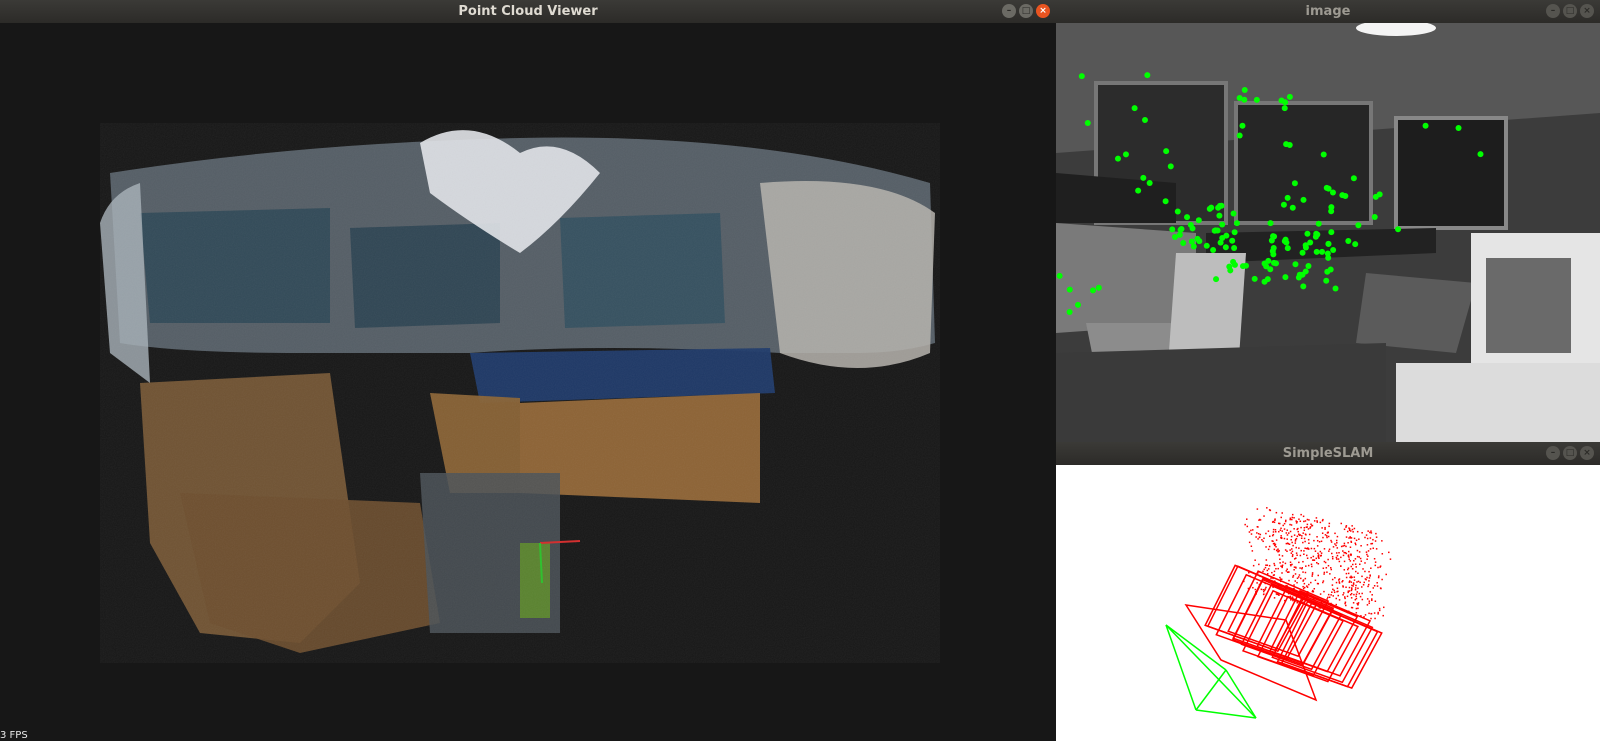  What do you see at coordinates (1328, 11) in the screenshot?
I see `image-titlebar: image – □ ×` at bounding box center [1328, 11].